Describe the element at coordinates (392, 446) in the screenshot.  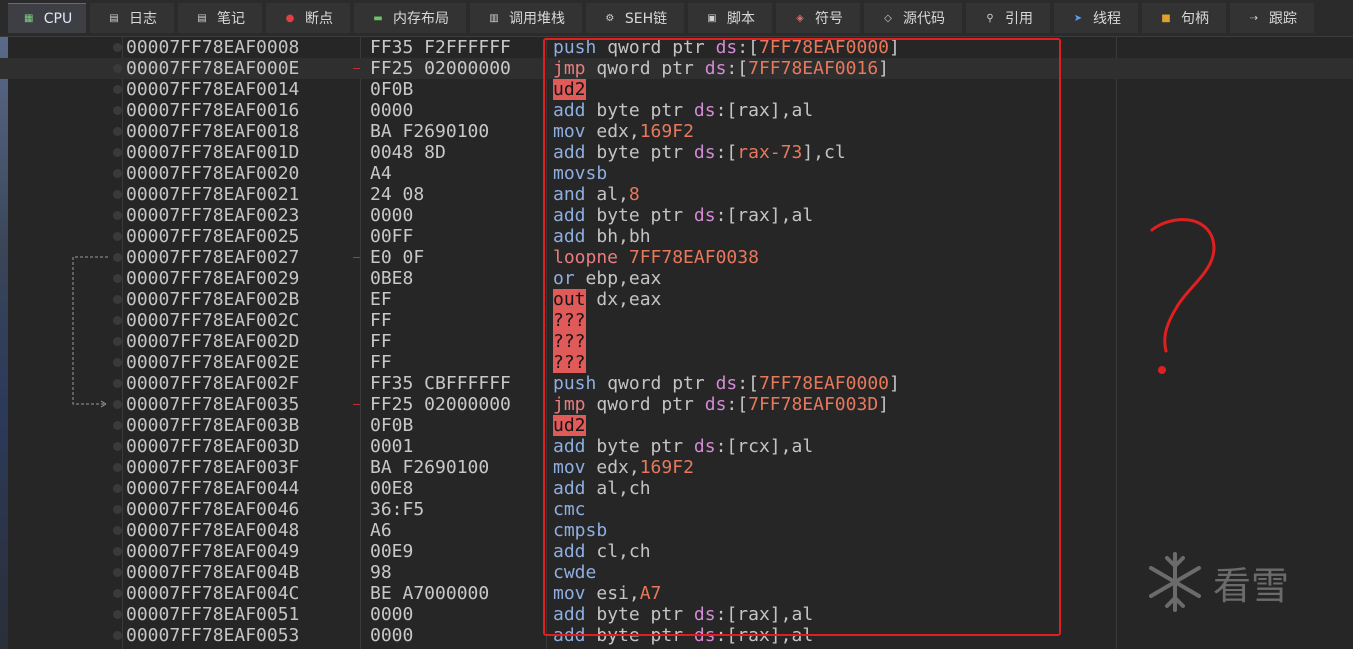
I see `bytes-cell: 0001` at that location.